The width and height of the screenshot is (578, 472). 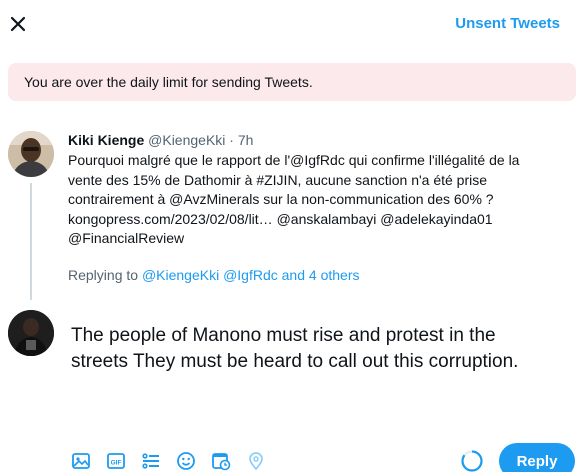 I want to click on location-icon, so click(x=256, y=461).